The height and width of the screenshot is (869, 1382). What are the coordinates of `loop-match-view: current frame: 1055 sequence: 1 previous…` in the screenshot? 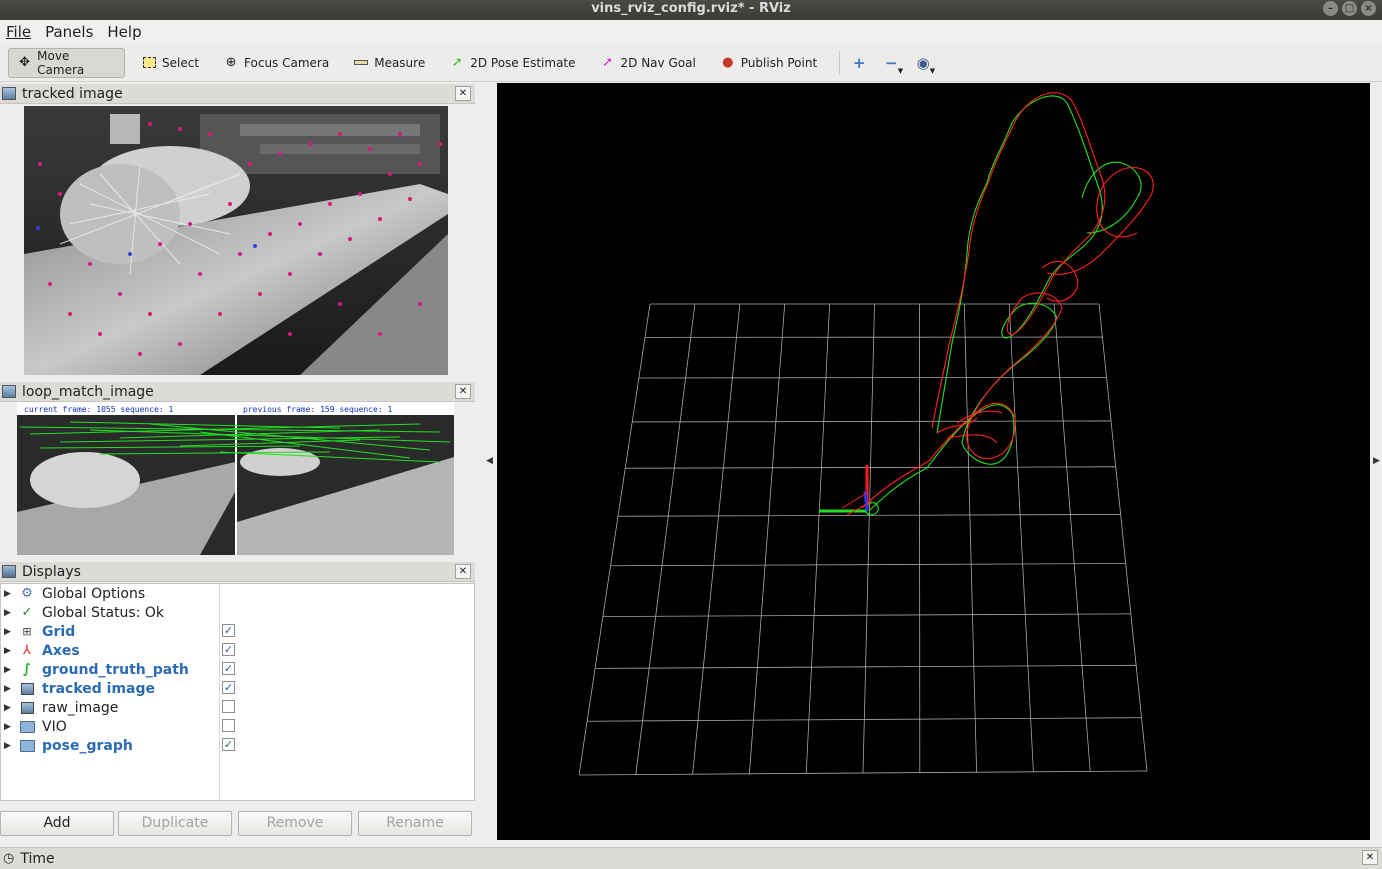 It's located at (235, 478).